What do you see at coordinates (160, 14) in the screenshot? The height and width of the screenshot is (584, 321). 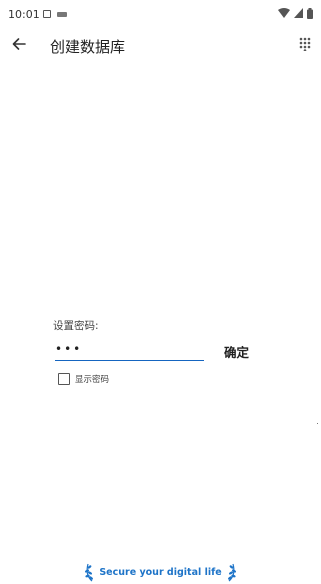 I see `status-bar: 10:01` at bounding box center [160, 14].